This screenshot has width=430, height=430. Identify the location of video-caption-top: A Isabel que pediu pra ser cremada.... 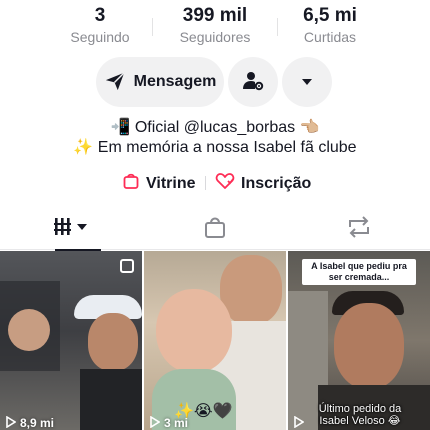
(359, 272).